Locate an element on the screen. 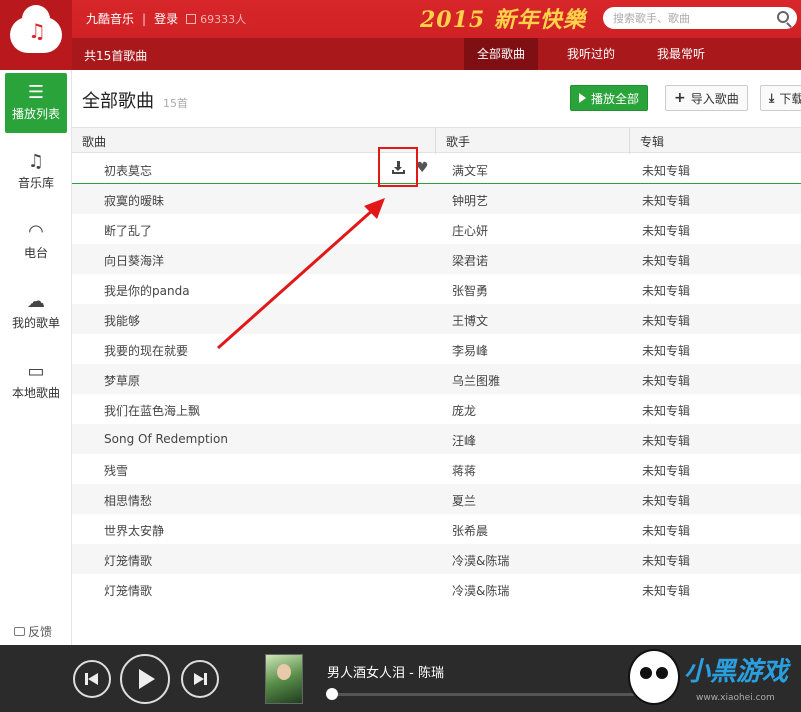  artist-name: 李易峰 is located at coordinates (470, 351).